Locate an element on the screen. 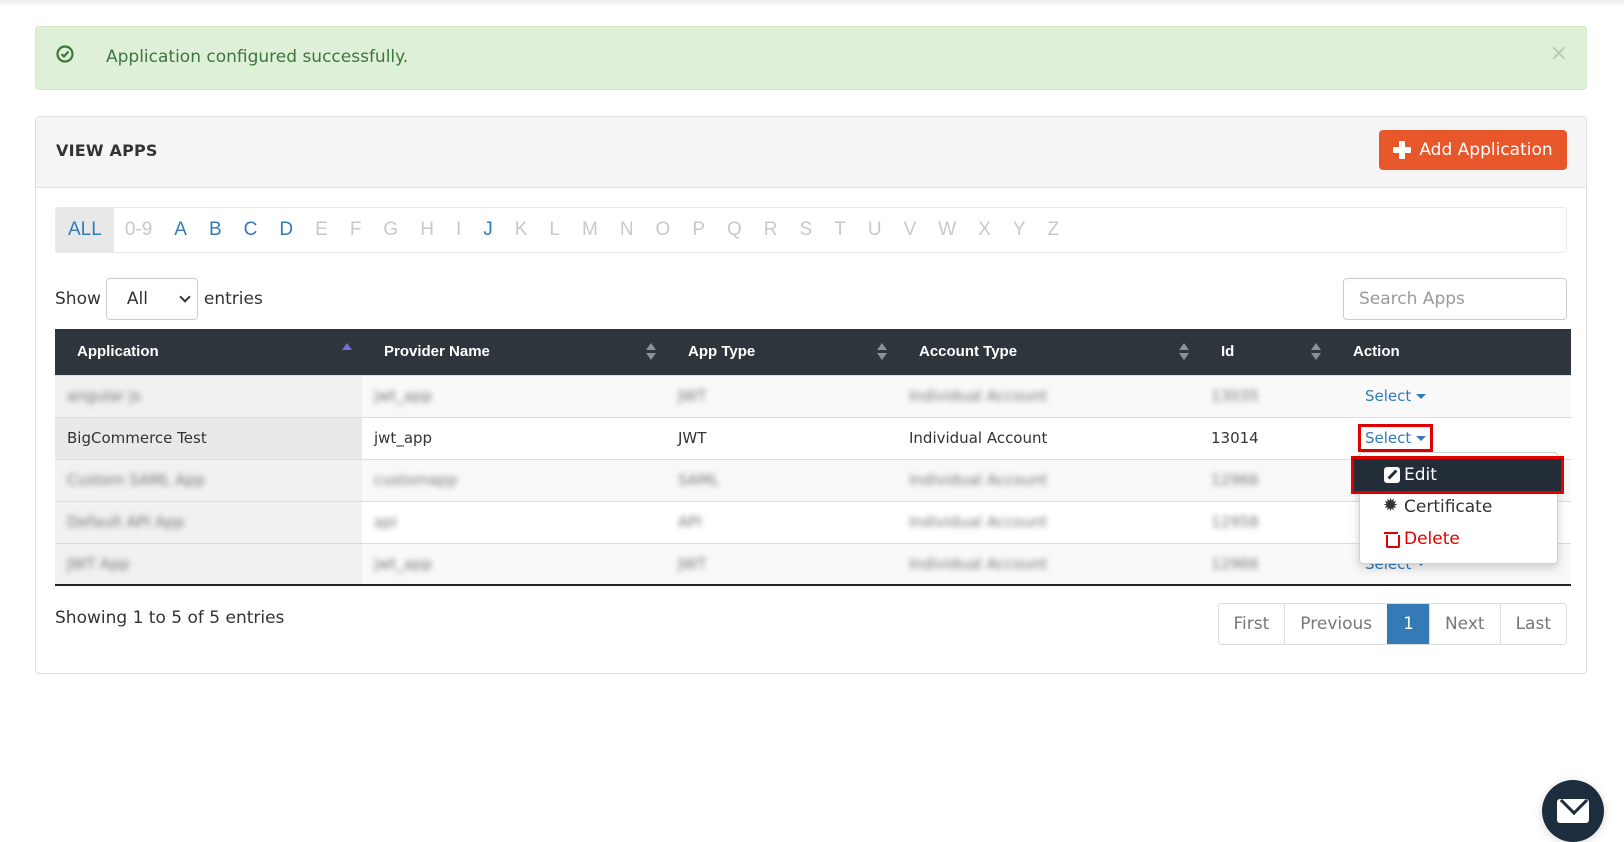 The image size is (1624, 842). action-dropdown-menu: Edit Certificate Delete is located at coordinates (1457, 508).